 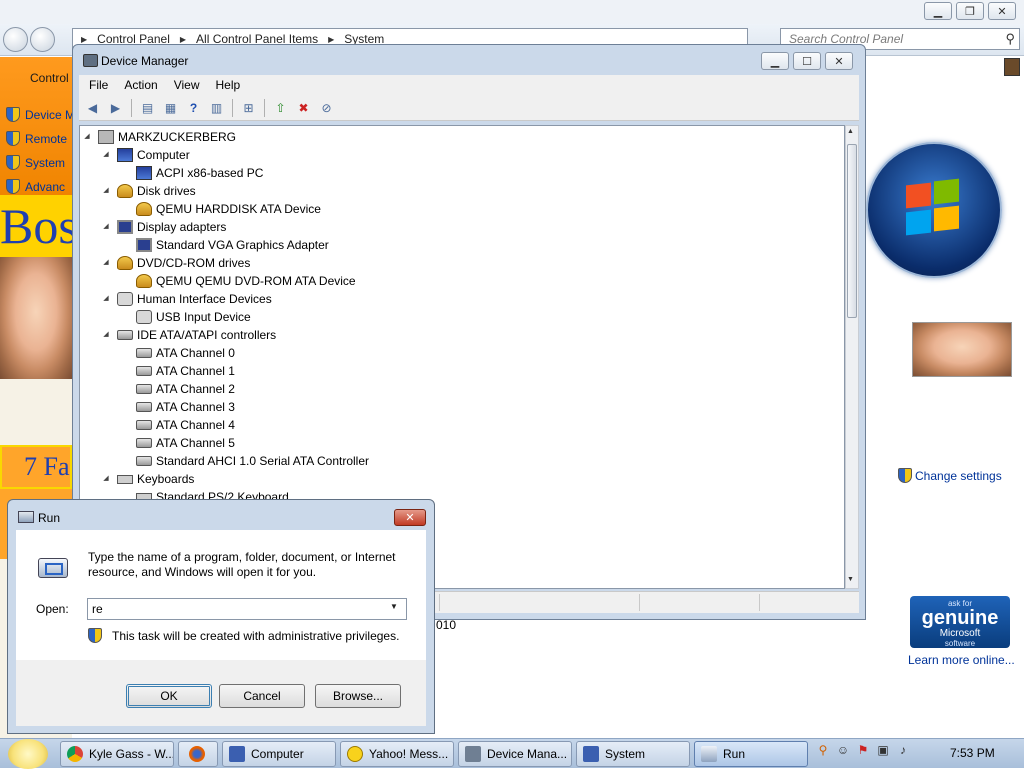 I want to click on task-computer: Computer, so click(x=279, y=754).